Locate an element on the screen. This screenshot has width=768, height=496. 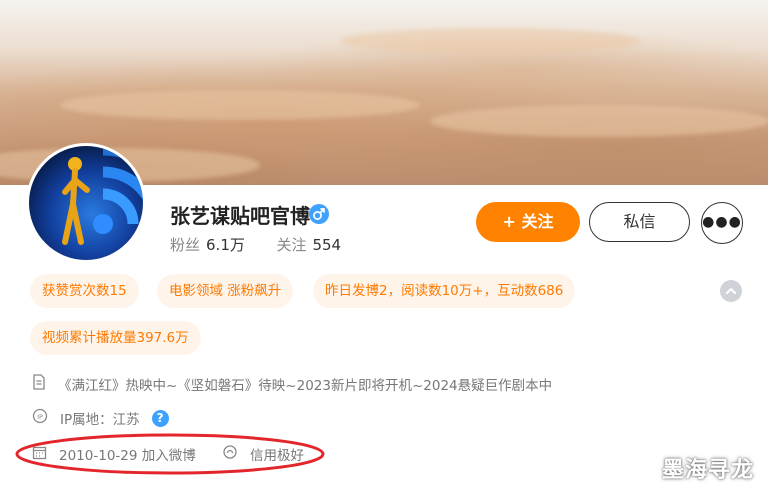
svg-text: IP is located at coordinates (40, 417).